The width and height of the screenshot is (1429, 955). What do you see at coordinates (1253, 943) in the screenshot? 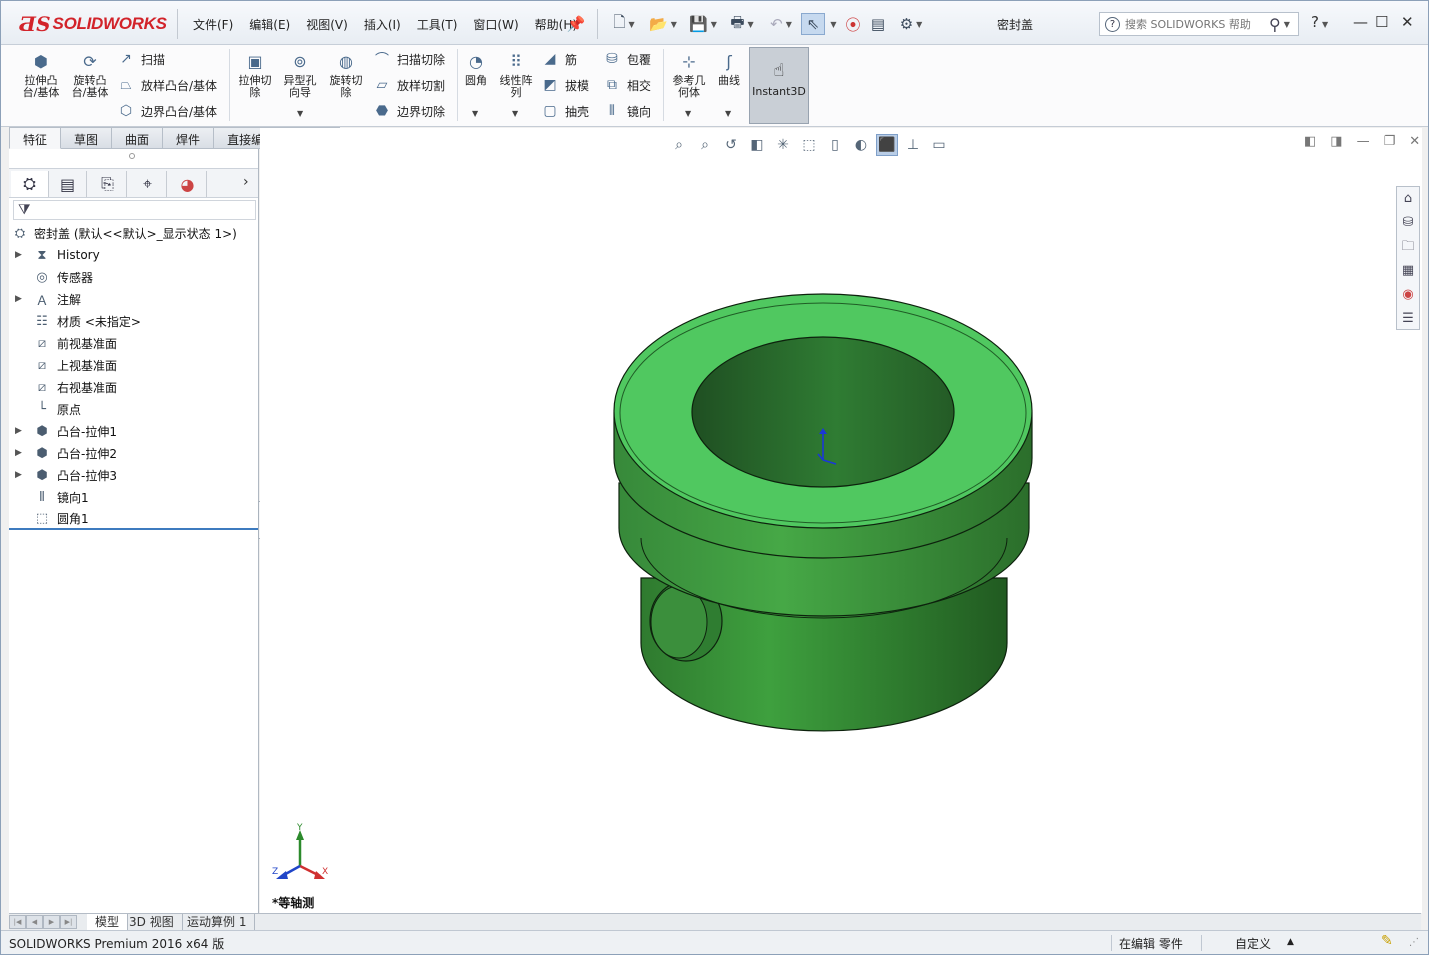
I see `unit-system: 自定义` at bounding box center [1253, 943].